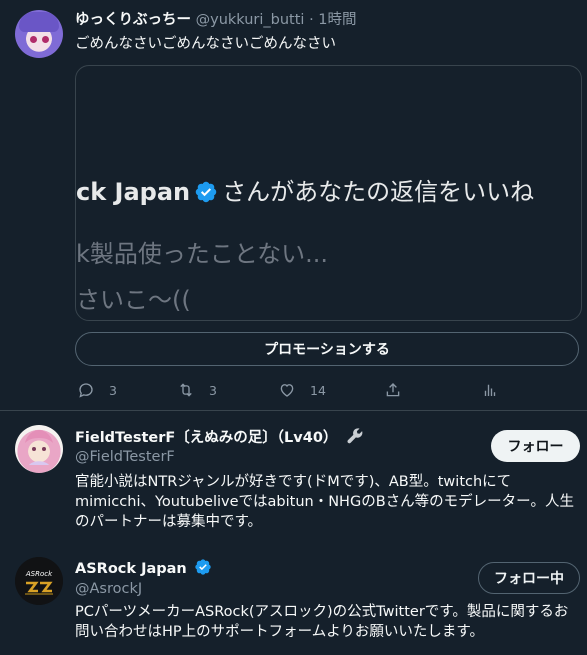  I want to click on retweet-count: 3, so click(213, 390).